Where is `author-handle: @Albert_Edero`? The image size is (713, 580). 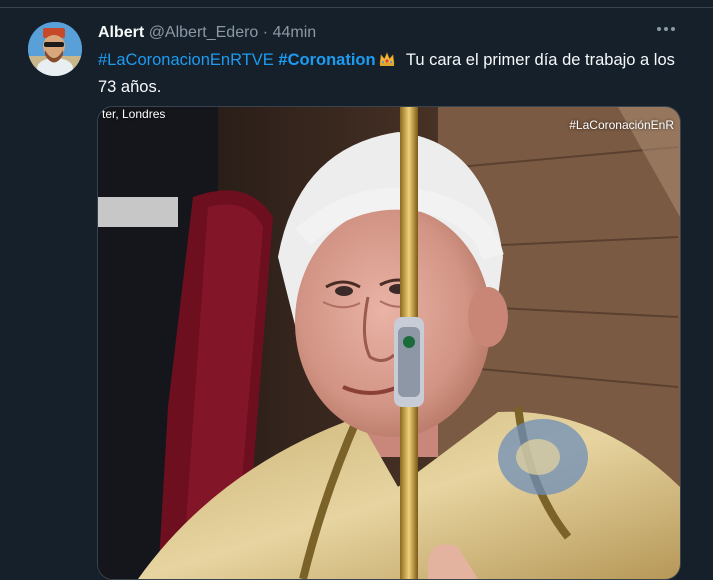 author-handle: @Albert_Edero is located at coordinates (204, 32).